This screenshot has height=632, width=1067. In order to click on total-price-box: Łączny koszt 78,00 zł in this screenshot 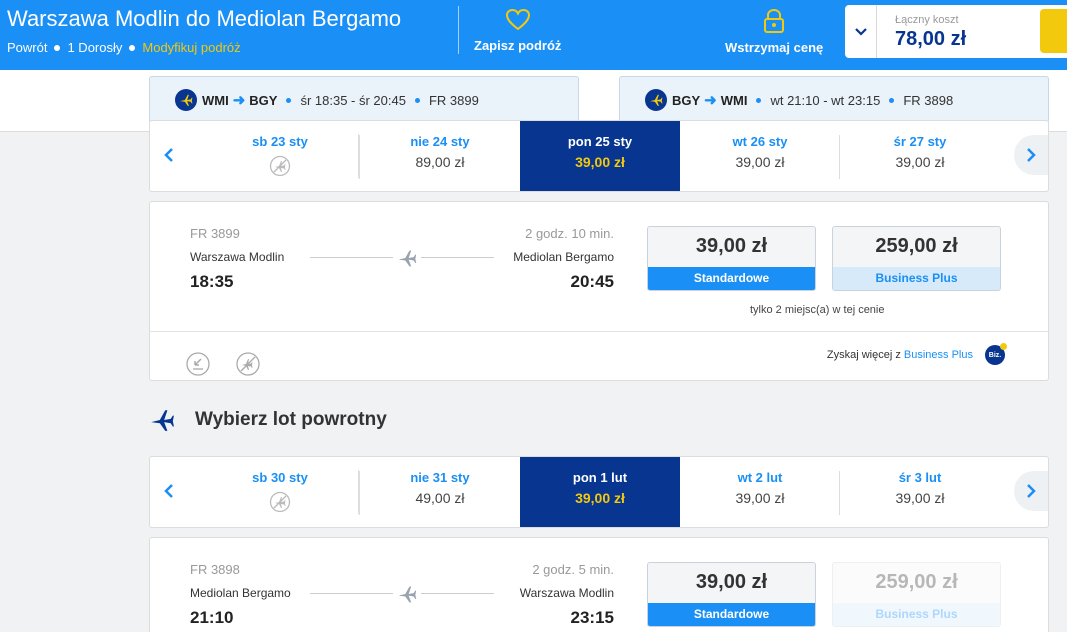, I will do `click(956, 31)`.